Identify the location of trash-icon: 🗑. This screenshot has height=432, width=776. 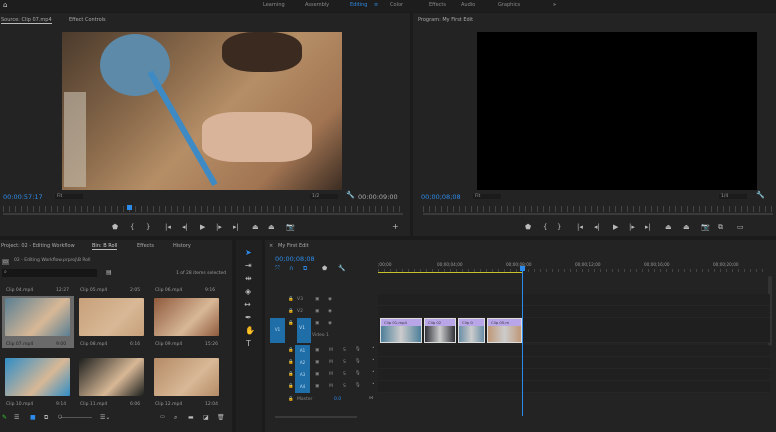
(221, 417).